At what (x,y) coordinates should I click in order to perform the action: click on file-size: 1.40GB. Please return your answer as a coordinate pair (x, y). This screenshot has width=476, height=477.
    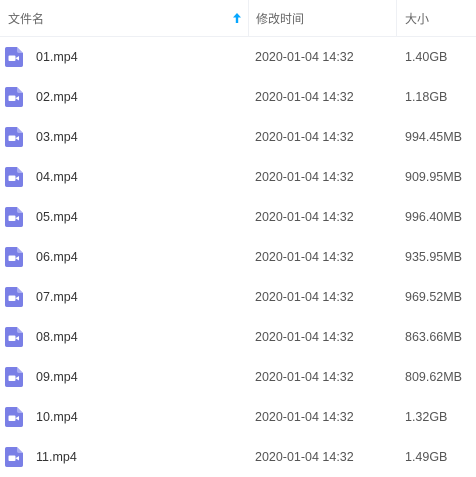
    Looking at the image, I should click on (426, 57).